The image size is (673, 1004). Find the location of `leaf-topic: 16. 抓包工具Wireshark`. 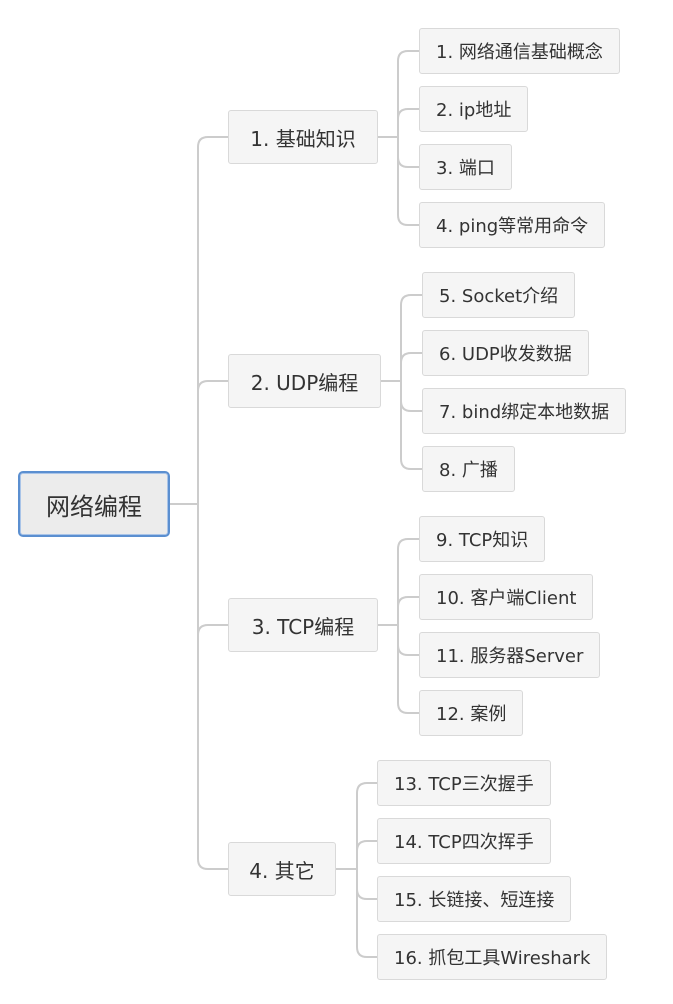

leaf-topic: 16. 抓包工具Wireshark is located at coordinates (492, 957).